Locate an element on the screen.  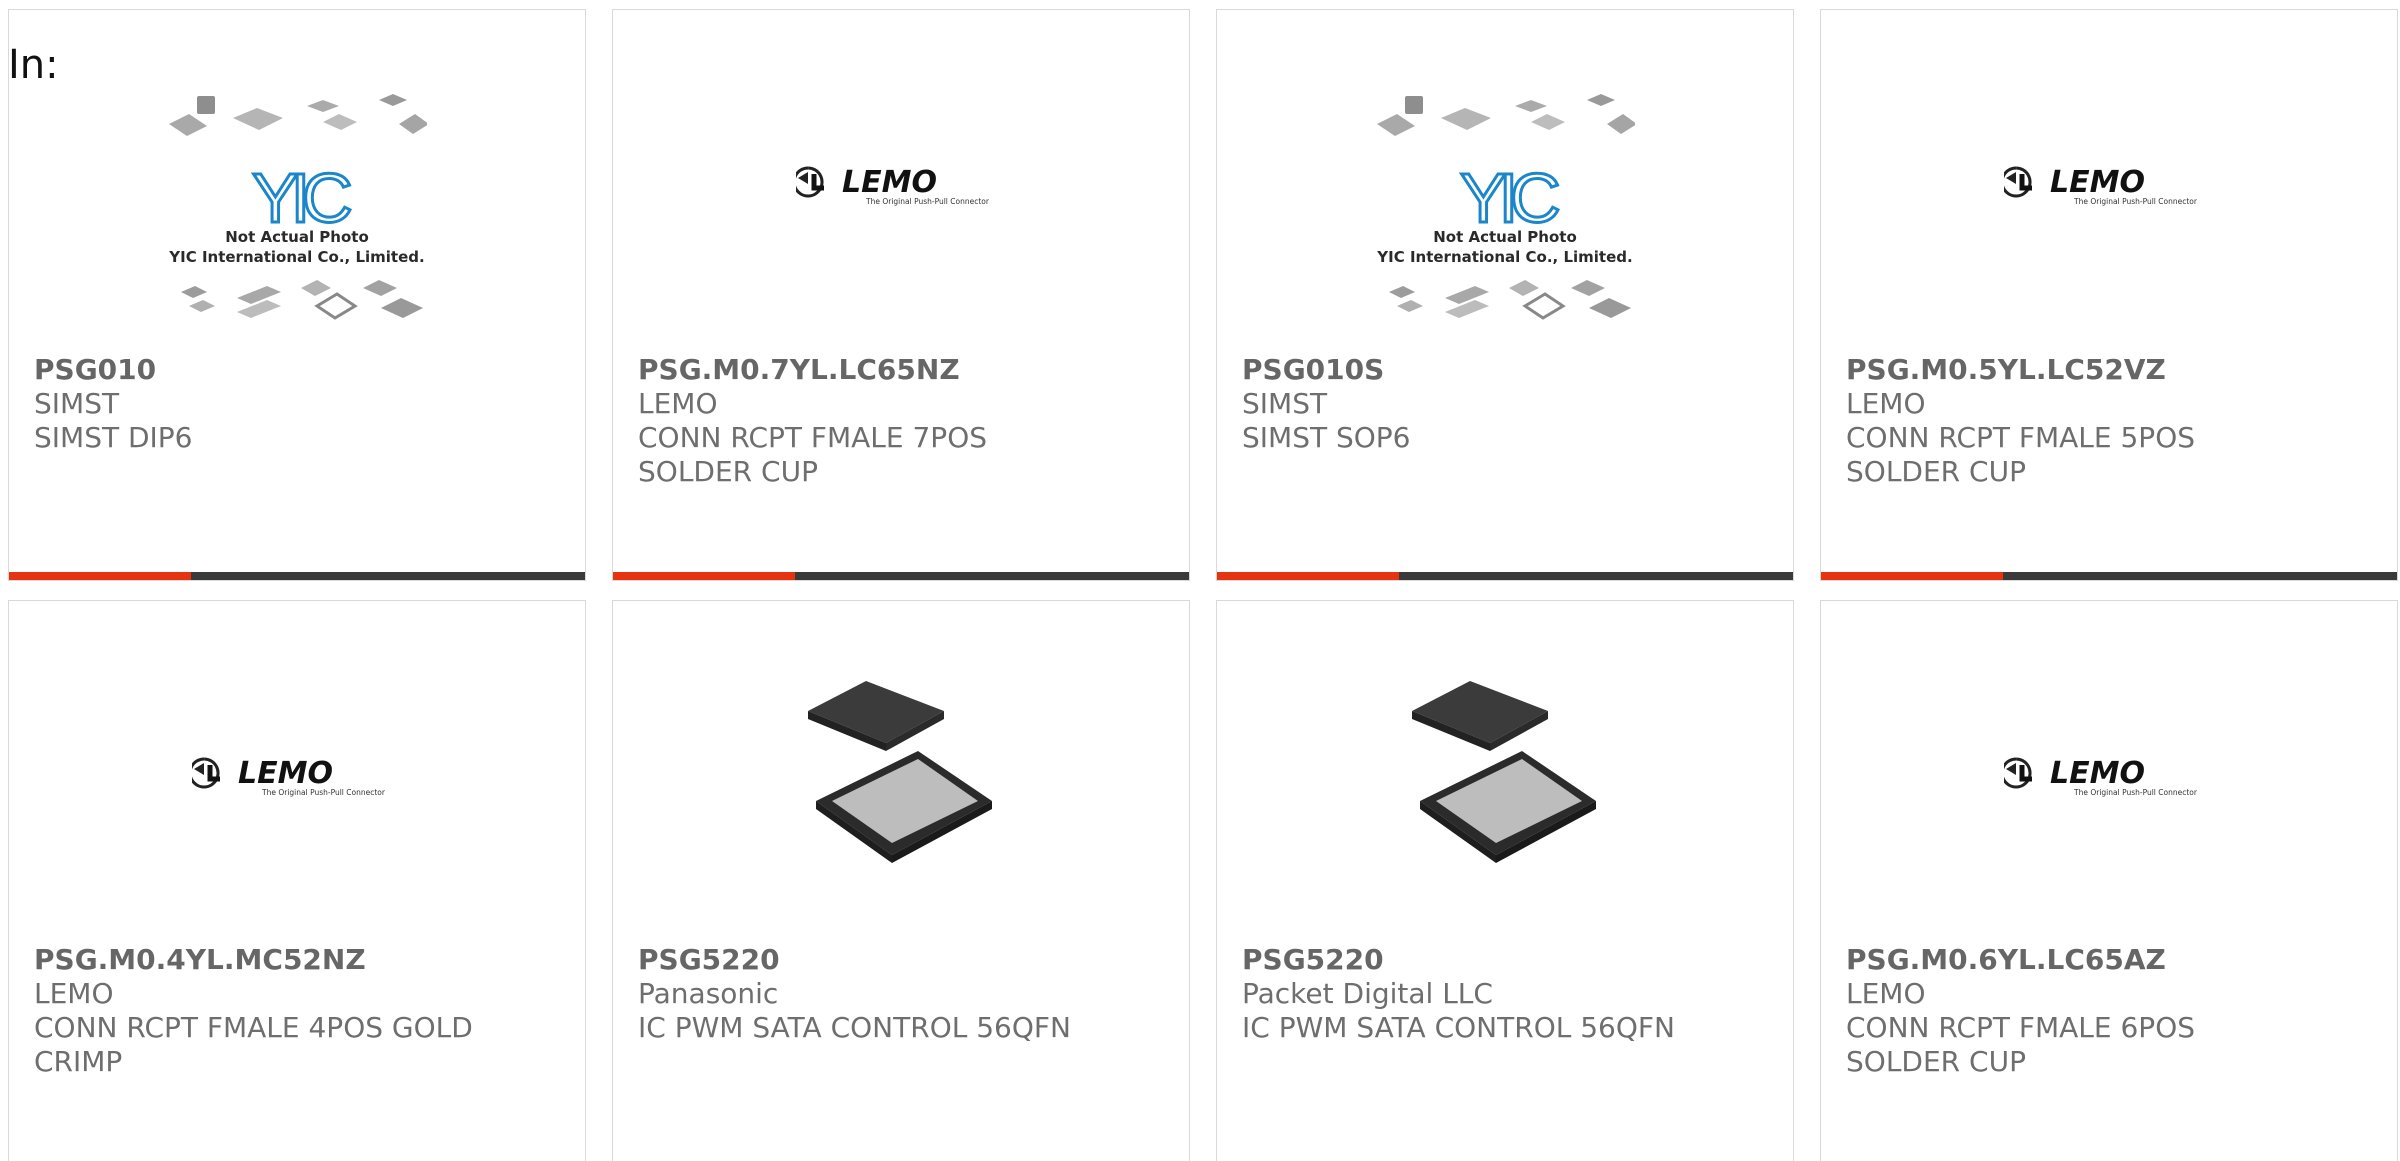
description: SIMST DIP6 is located at coordinates (113, 437).